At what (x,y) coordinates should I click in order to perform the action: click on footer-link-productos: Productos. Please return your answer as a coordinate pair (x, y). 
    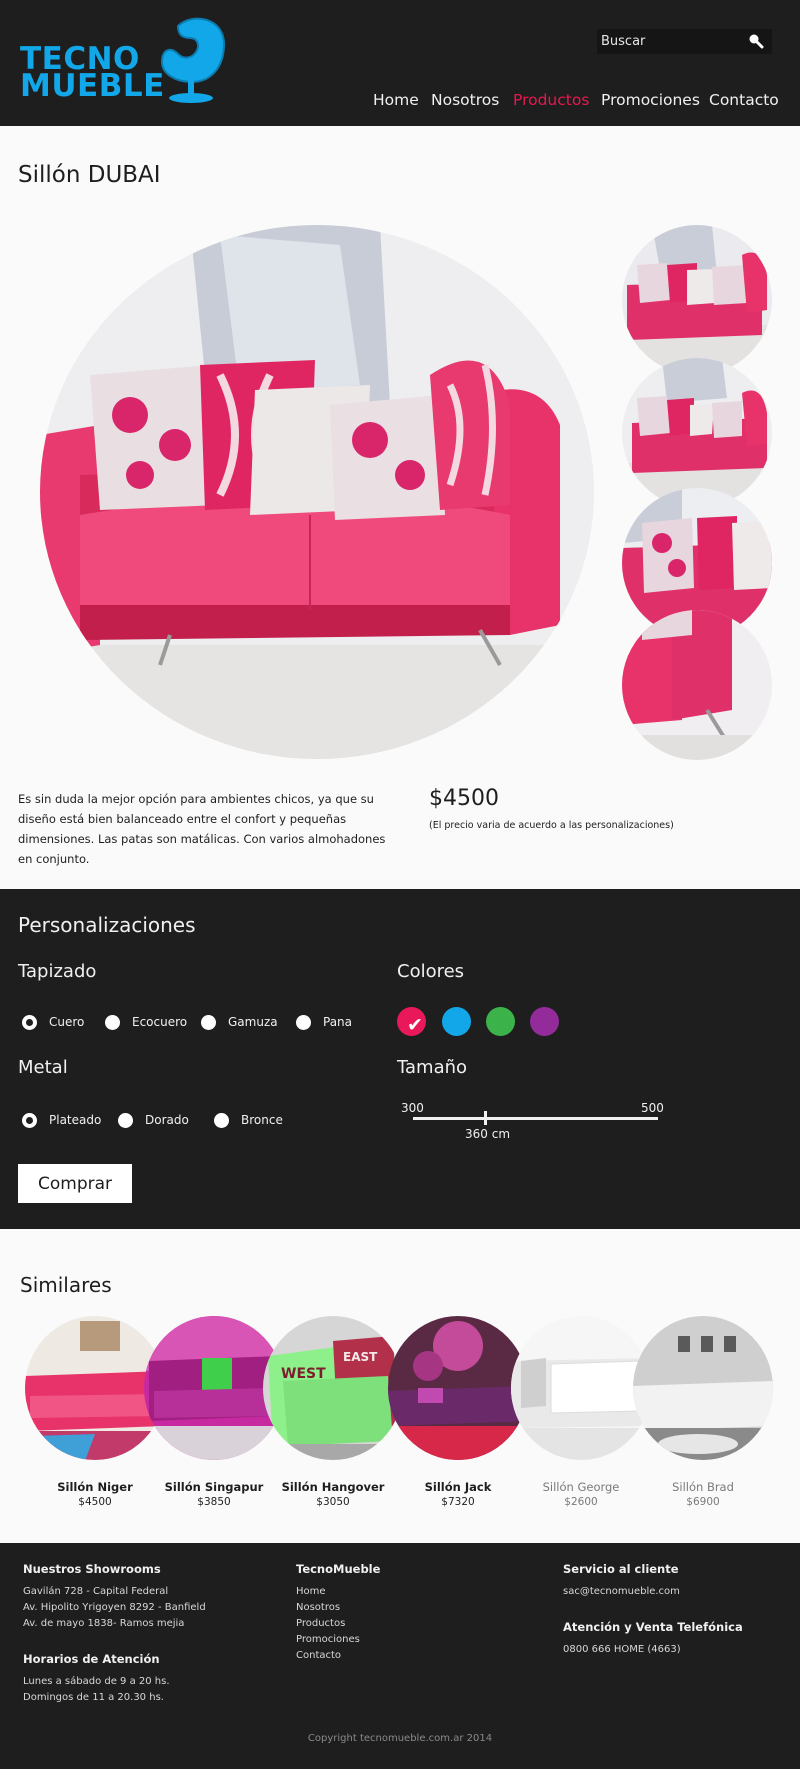
    Looking at the image, I should click on (320, 1623).